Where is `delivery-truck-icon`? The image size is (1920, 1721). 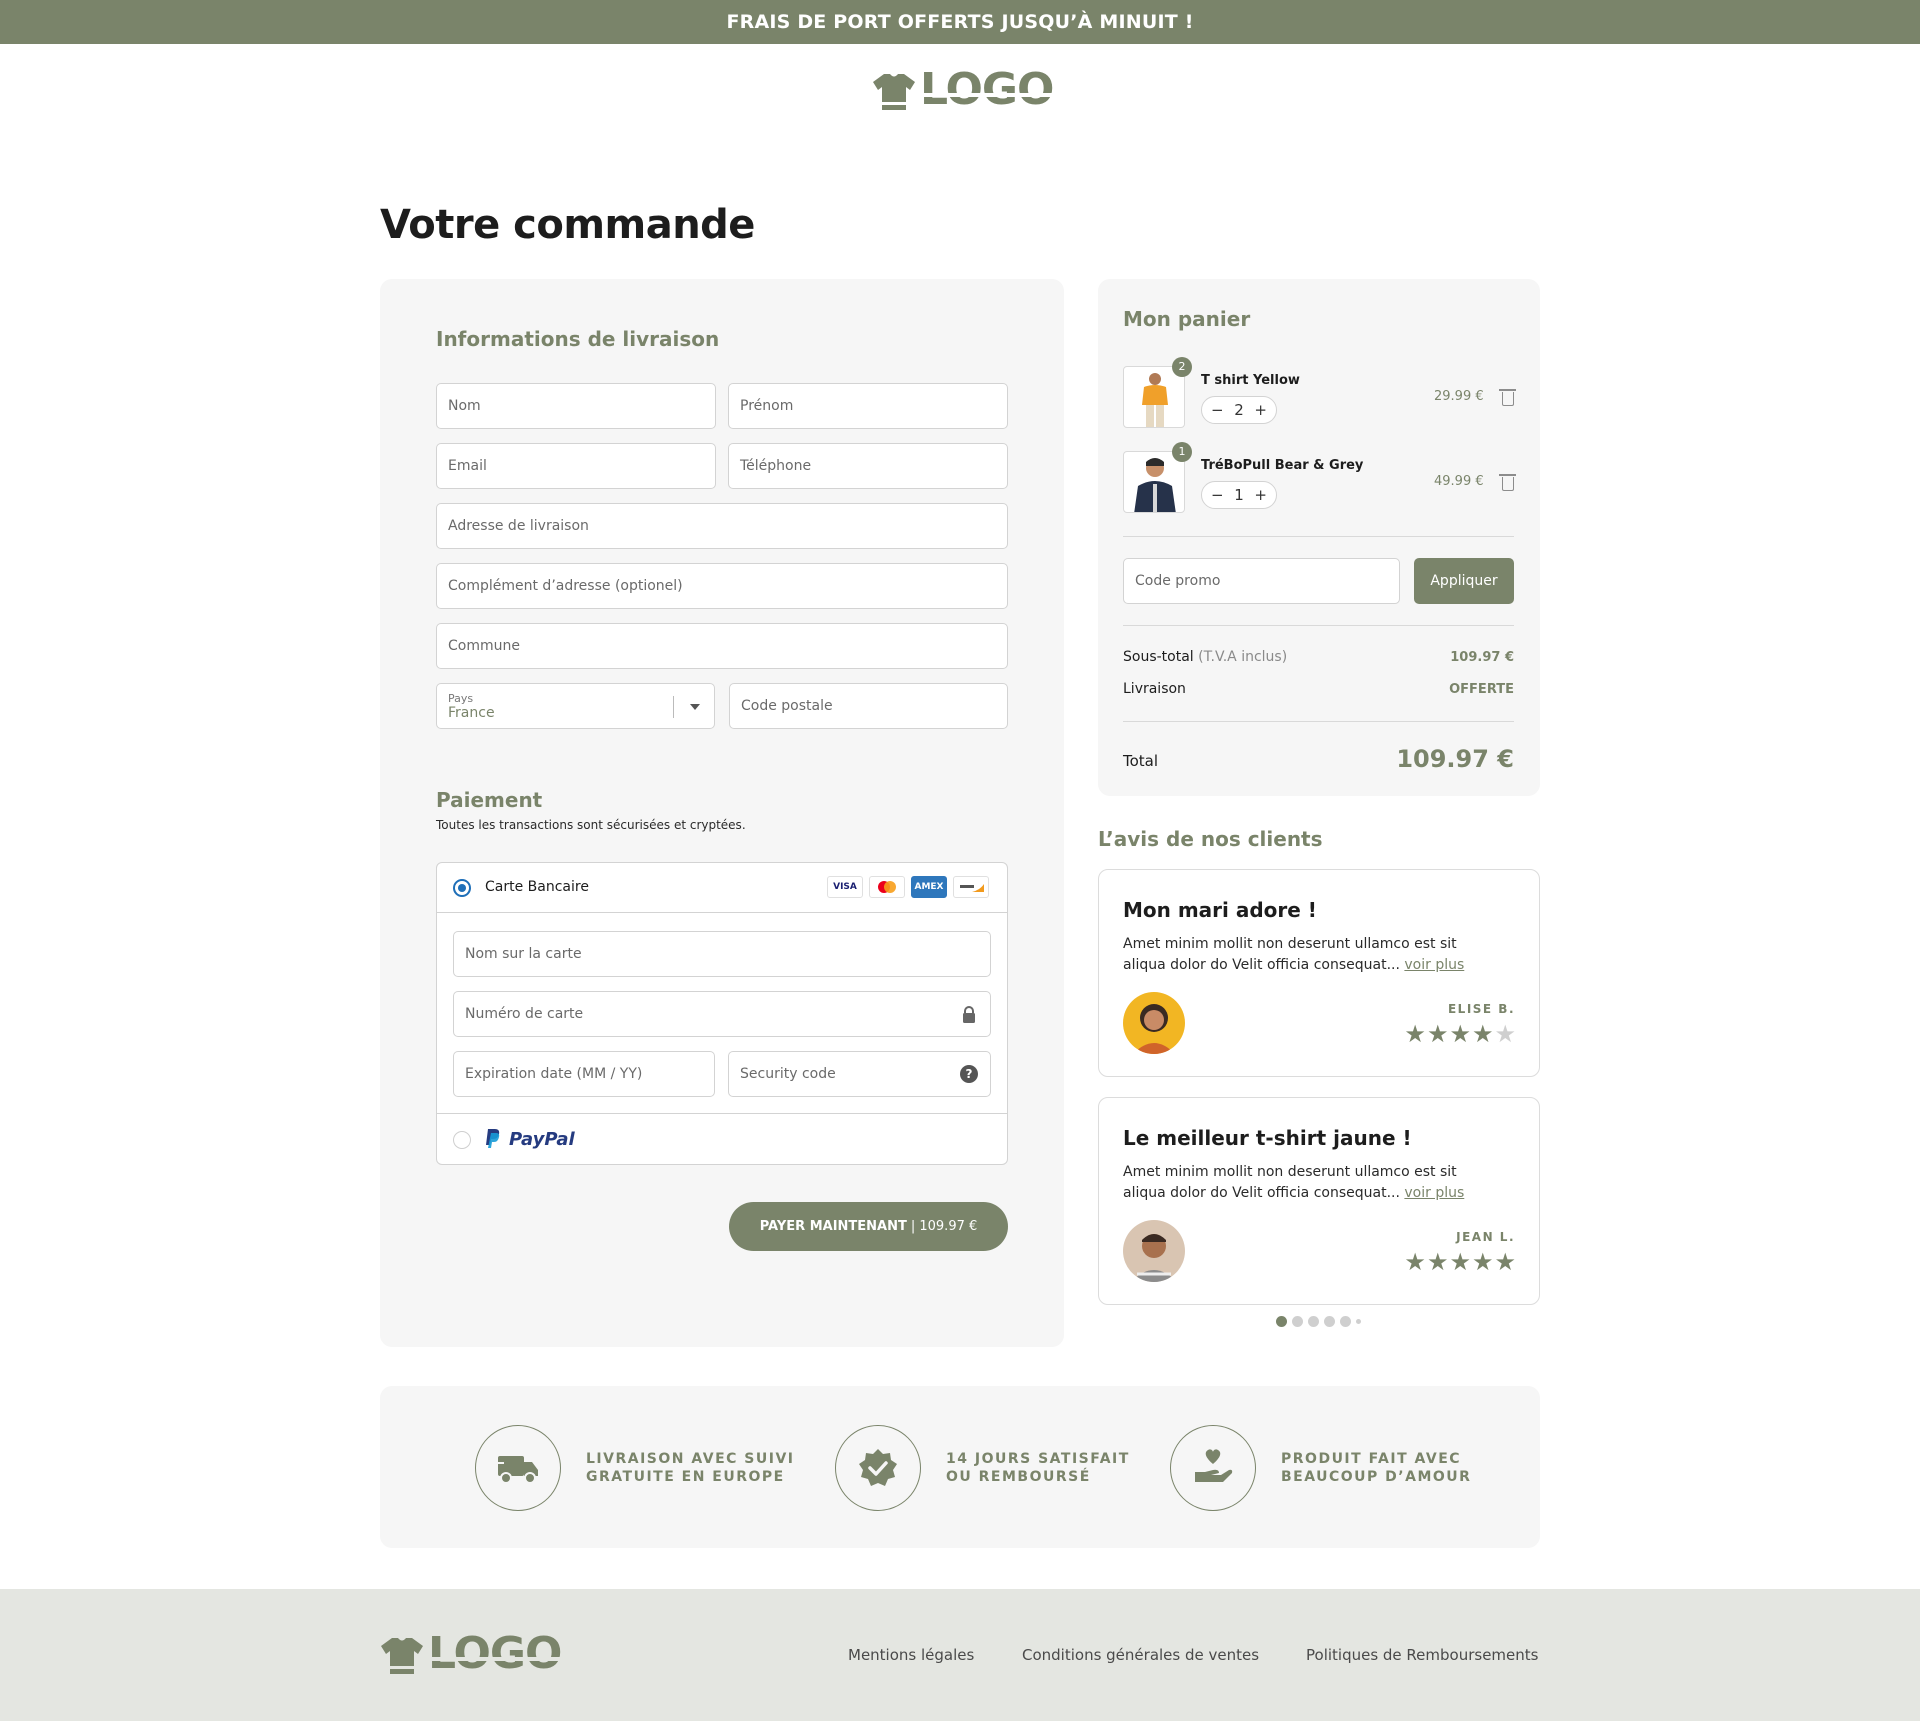
delivery-truck-icon is located at coordinates (518, 1468).